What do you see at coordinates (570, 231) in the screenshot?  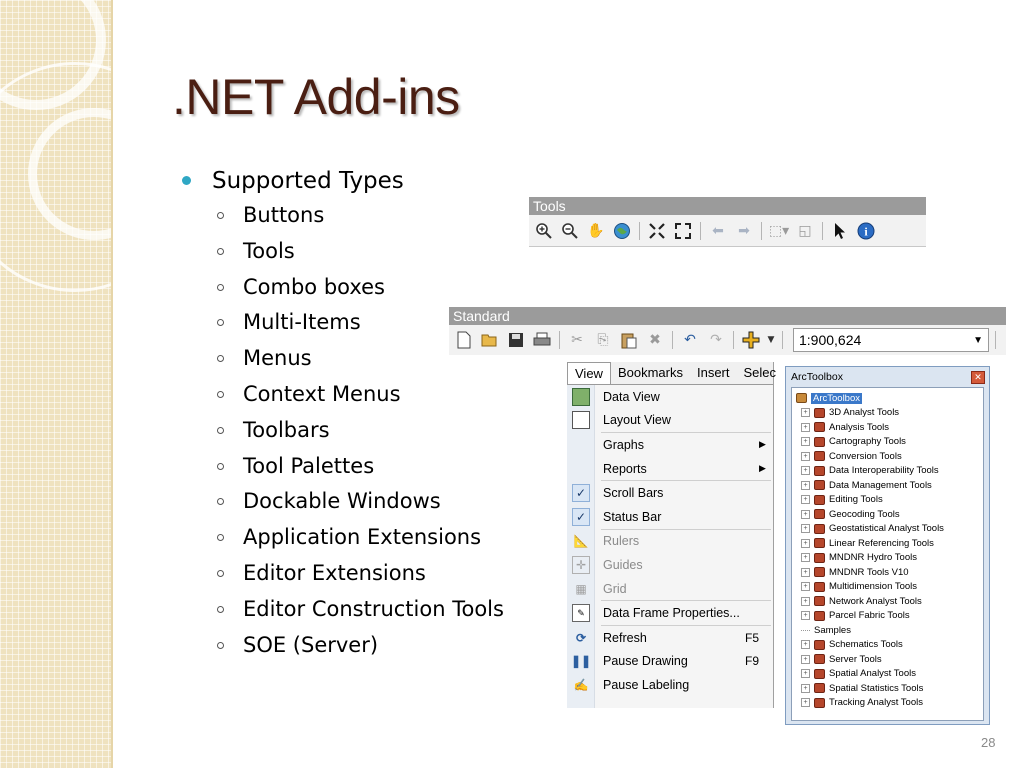 I see `zoom-out-icon` at bounding box center [570, 231].